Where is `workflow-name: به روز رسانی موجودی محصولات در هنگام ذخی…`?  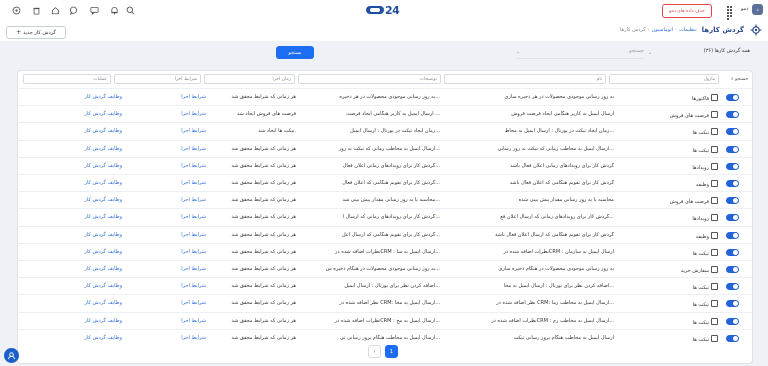
workflow-name: به روز رسانی موجودی محصولات در هنگام ذخی… is located at coordinates (529, 269).